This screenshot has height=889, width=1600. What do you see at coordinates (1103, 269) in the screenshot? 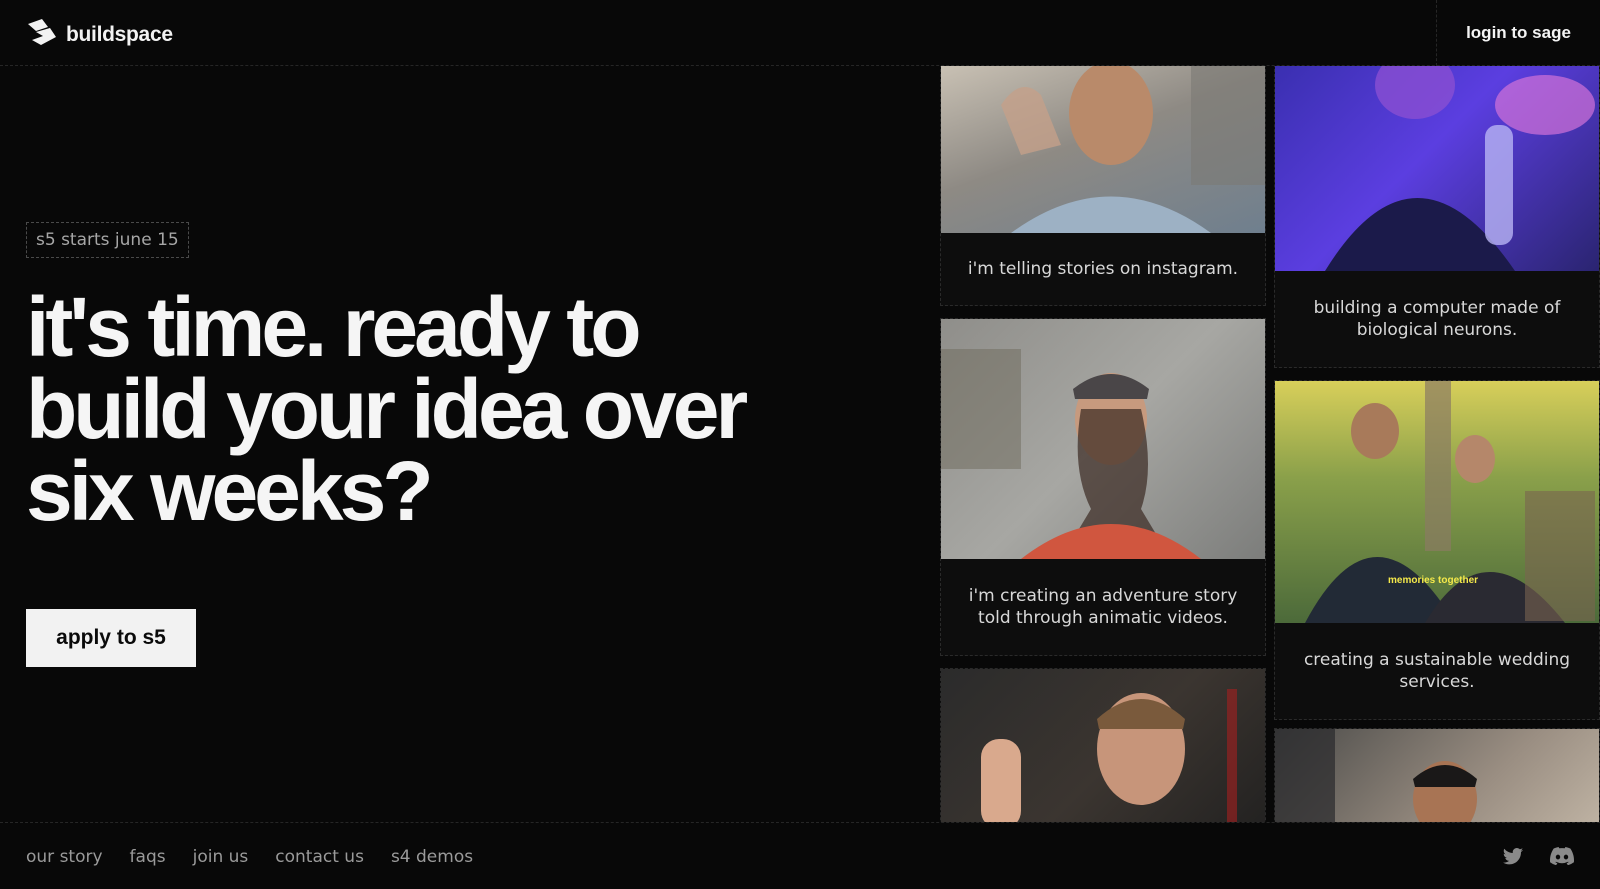
I see `showcase-caption: i'm telling stories on instagram.` at bounding box center [1103, 269].